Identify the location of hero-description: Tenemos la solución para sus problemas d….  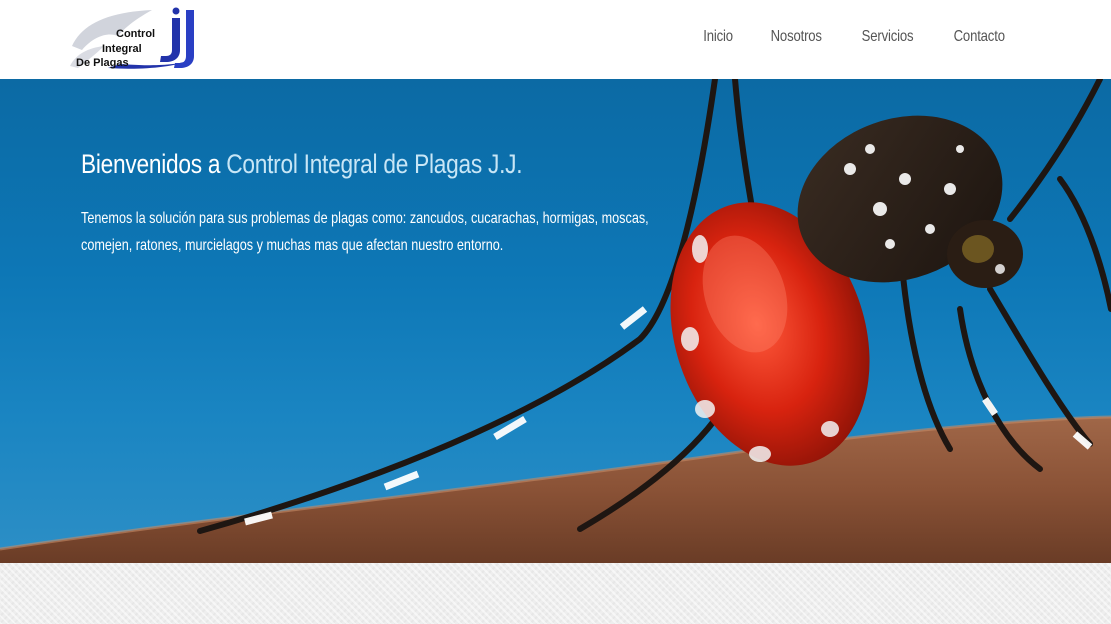
(365, 232).